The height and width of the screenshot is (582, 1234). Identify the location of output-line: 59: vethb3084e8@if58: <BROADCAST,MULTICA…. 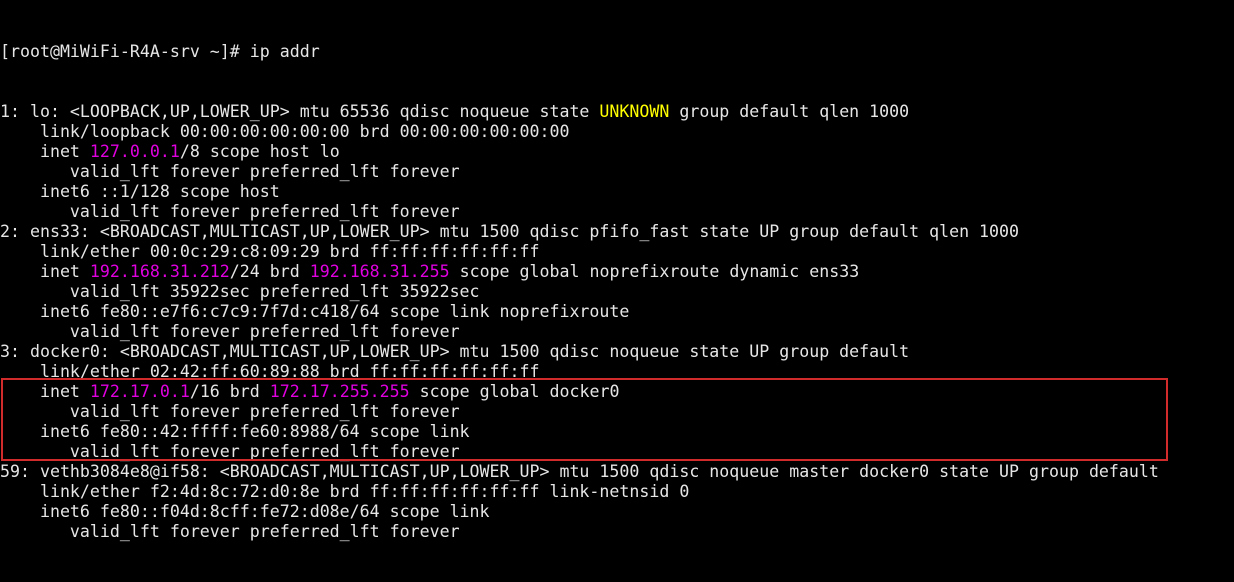
(617, 472).